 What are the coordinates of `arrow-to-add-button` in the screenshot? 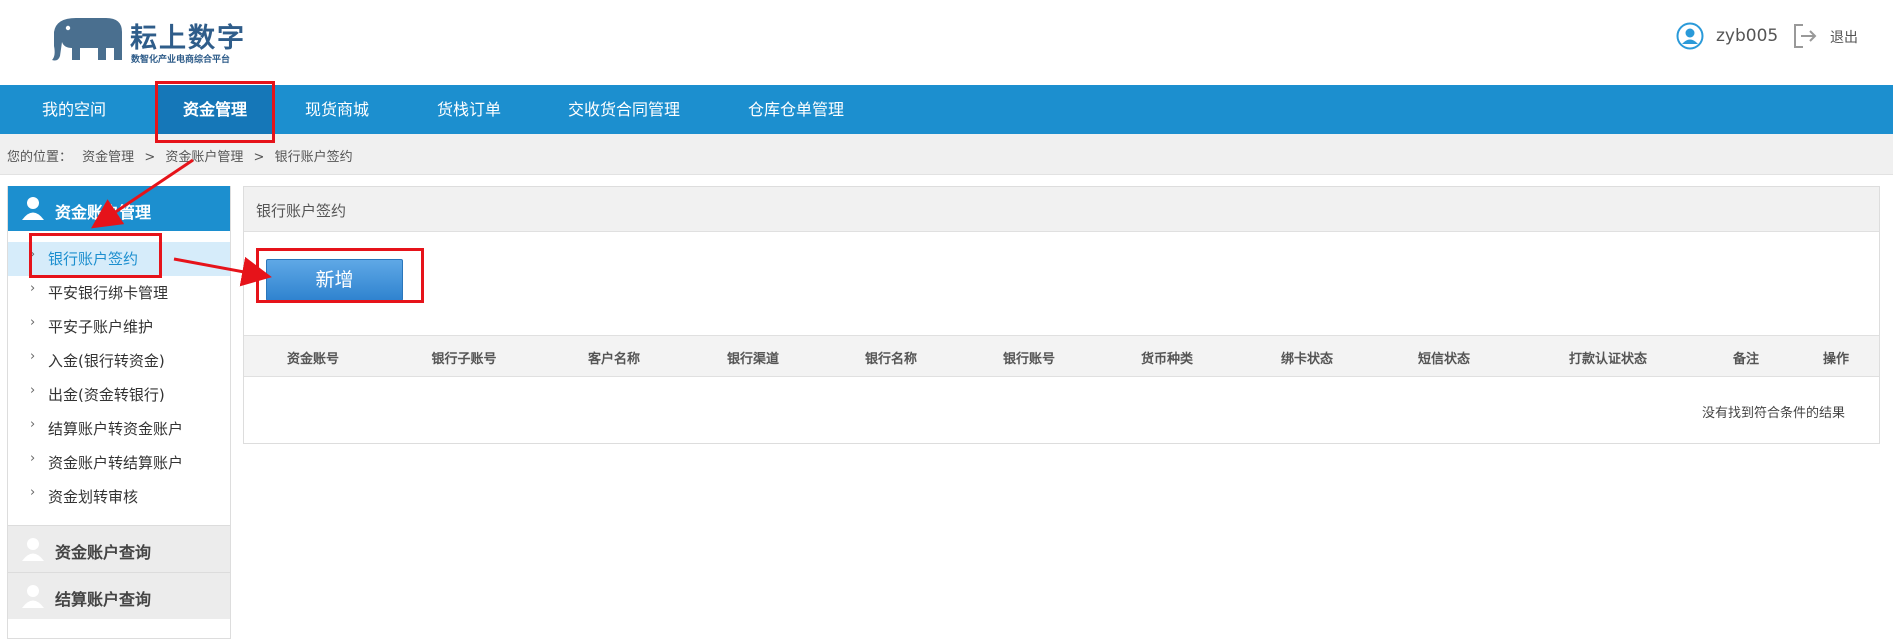 It's located at (222, 271).